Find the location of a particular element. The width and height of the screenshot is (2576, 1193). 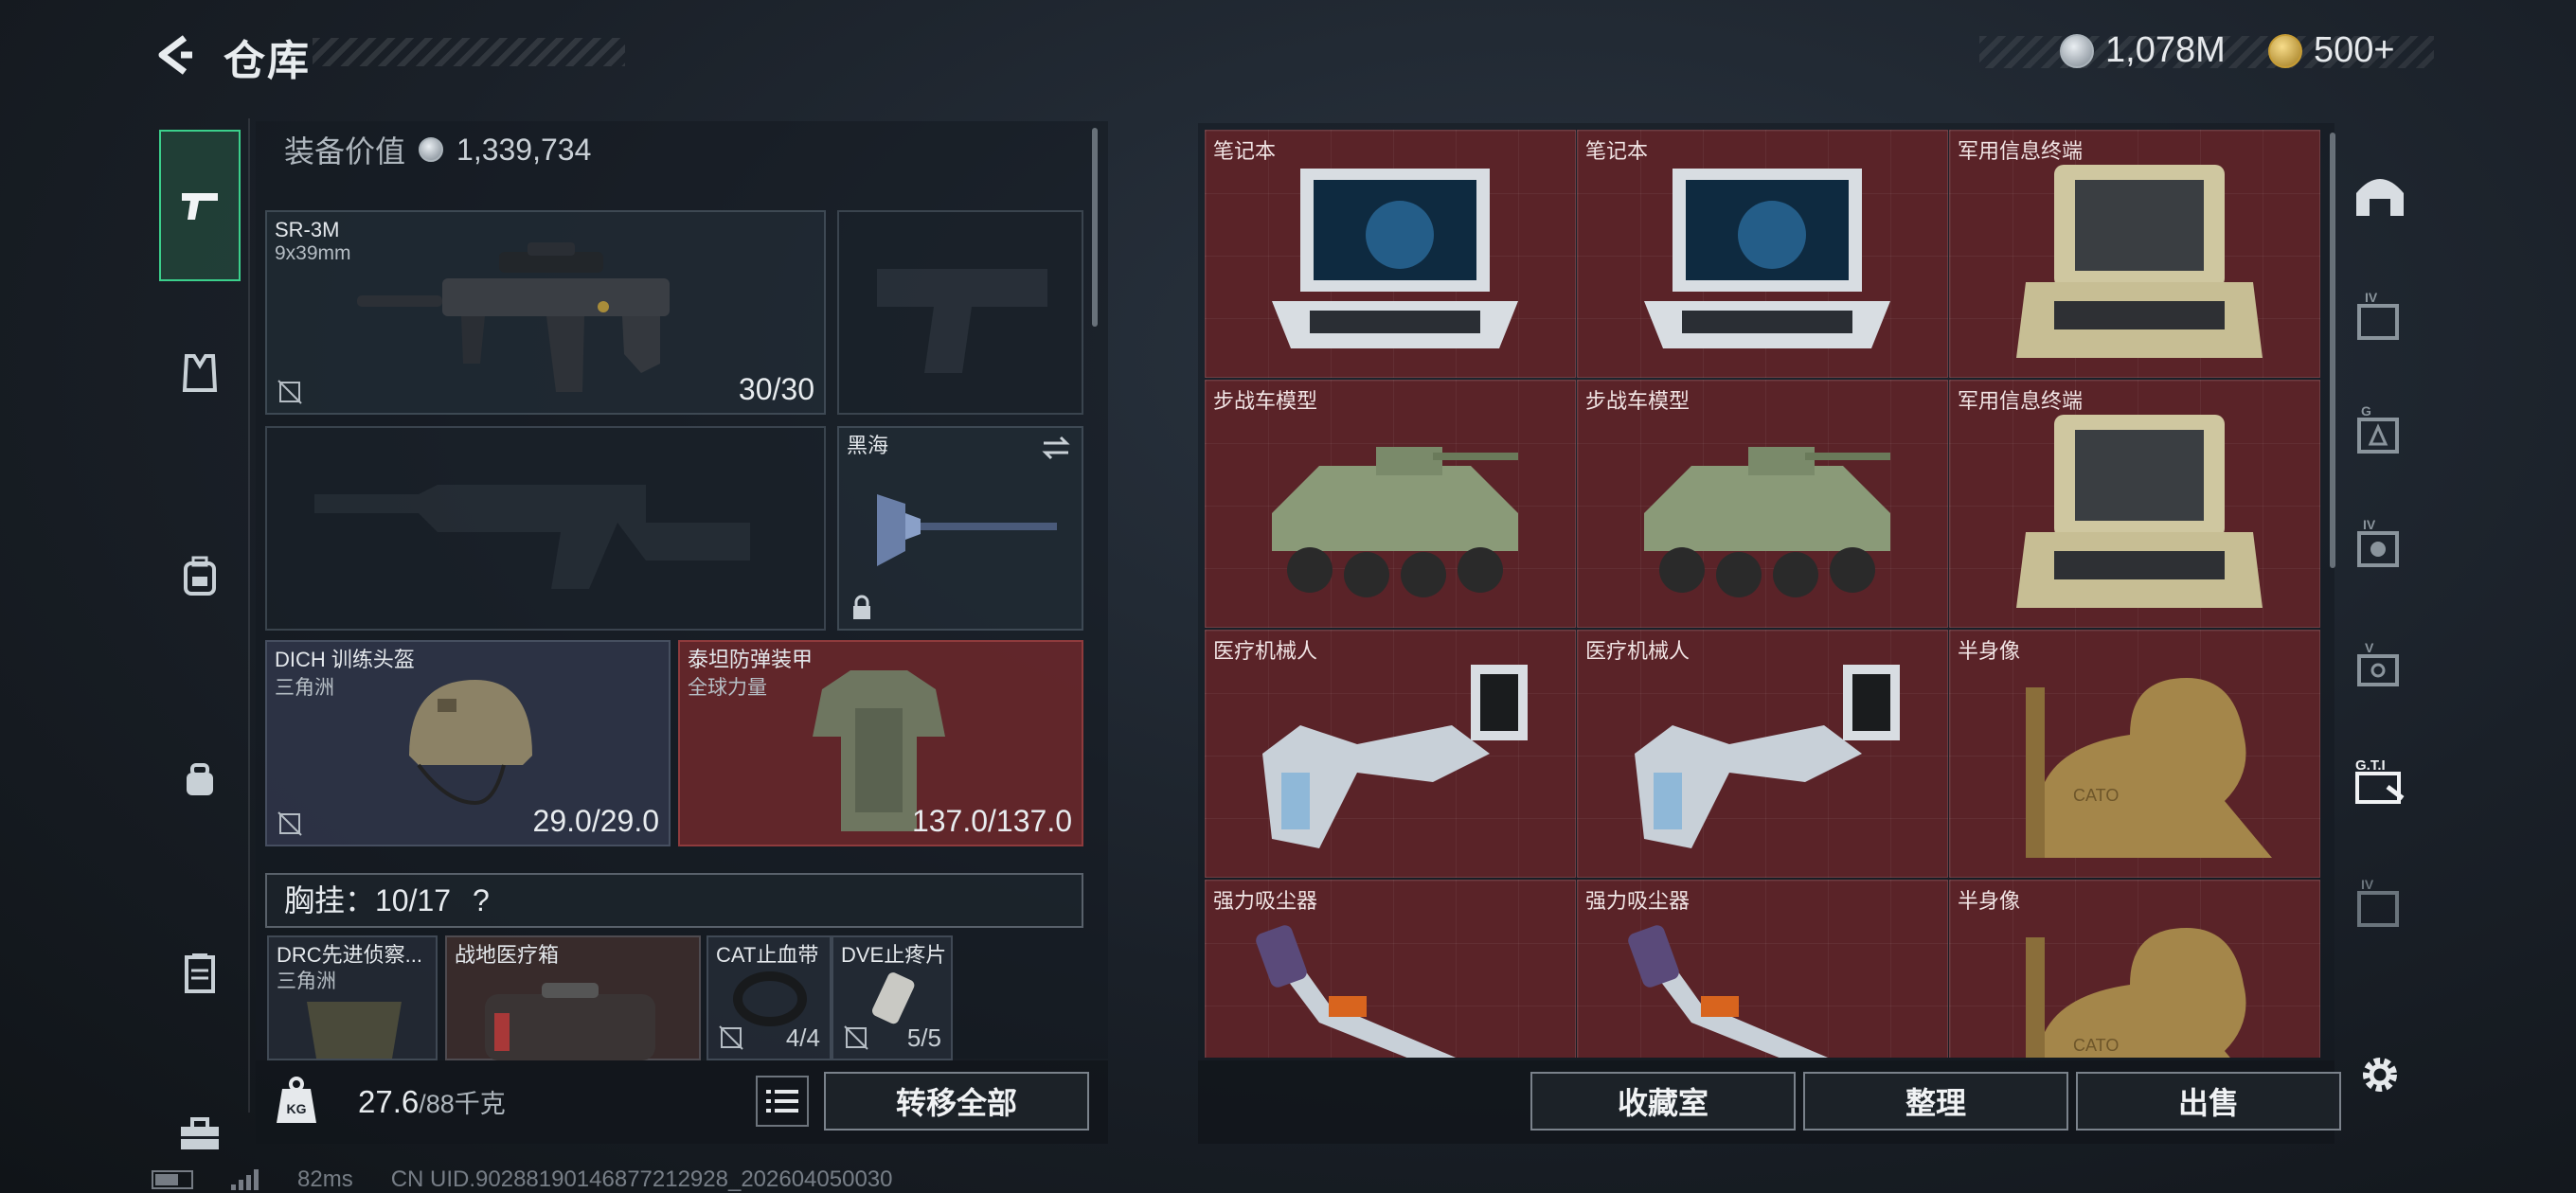

toolbox-icon is located at coordinates (200, 1133).